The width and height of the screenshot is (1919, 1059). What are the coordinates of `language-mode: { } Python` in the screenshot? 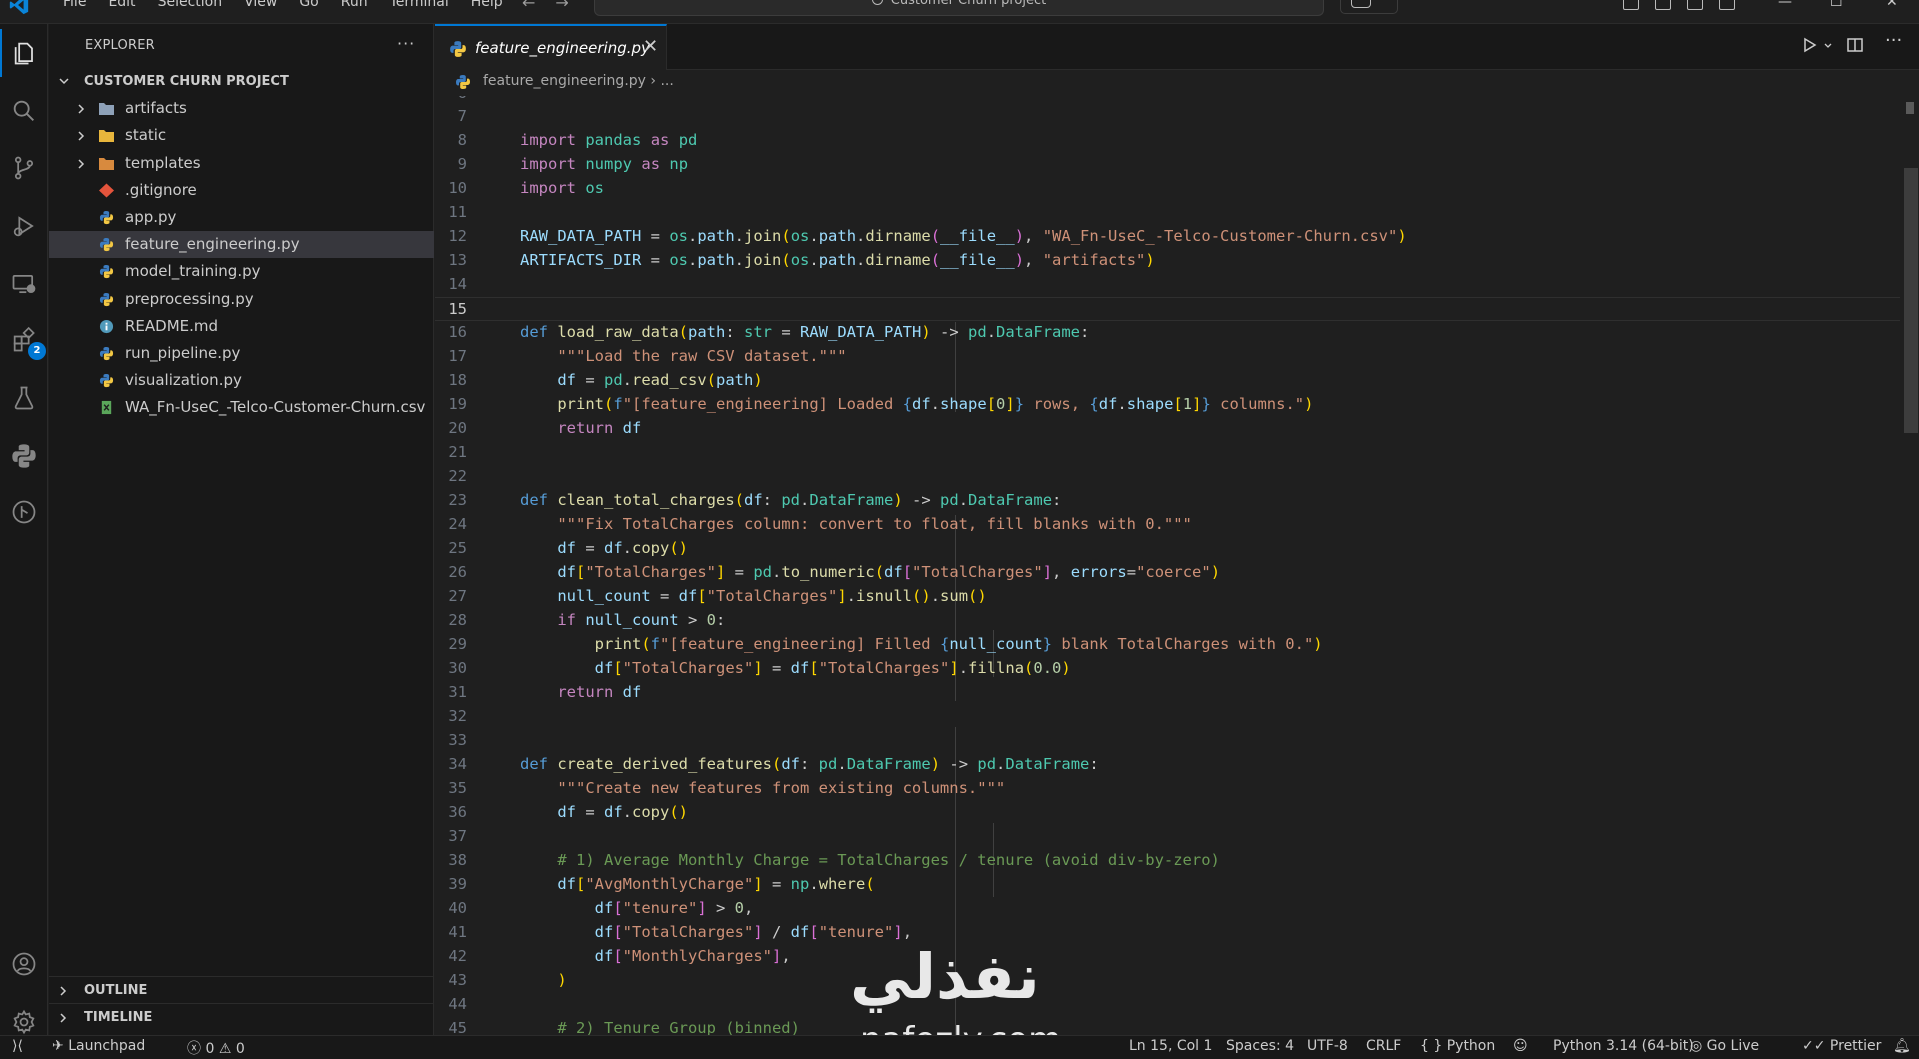 It's located at (1457, 1046).